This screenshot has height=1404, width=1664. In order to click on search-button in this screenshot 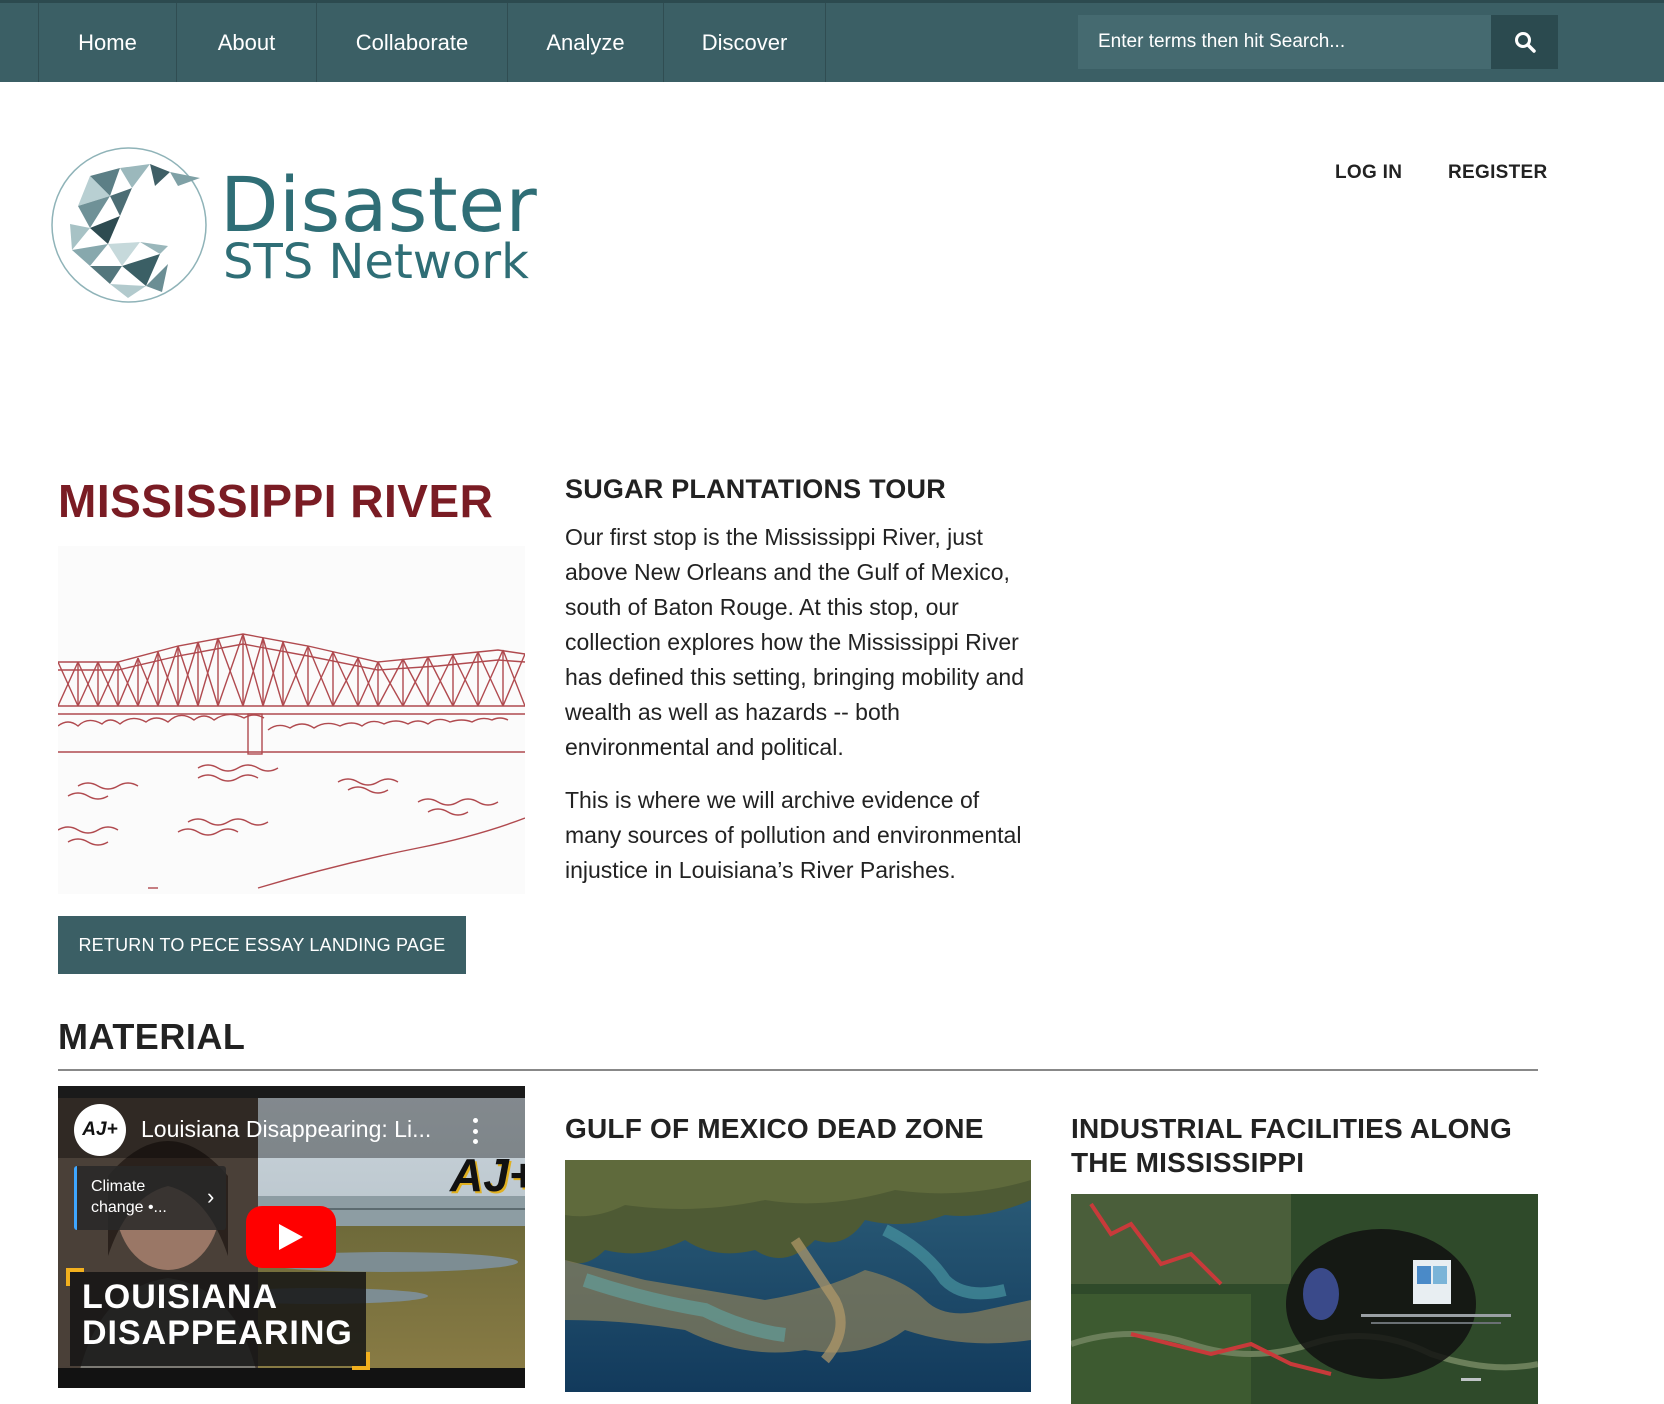, I will do `click(1524, 42)`.